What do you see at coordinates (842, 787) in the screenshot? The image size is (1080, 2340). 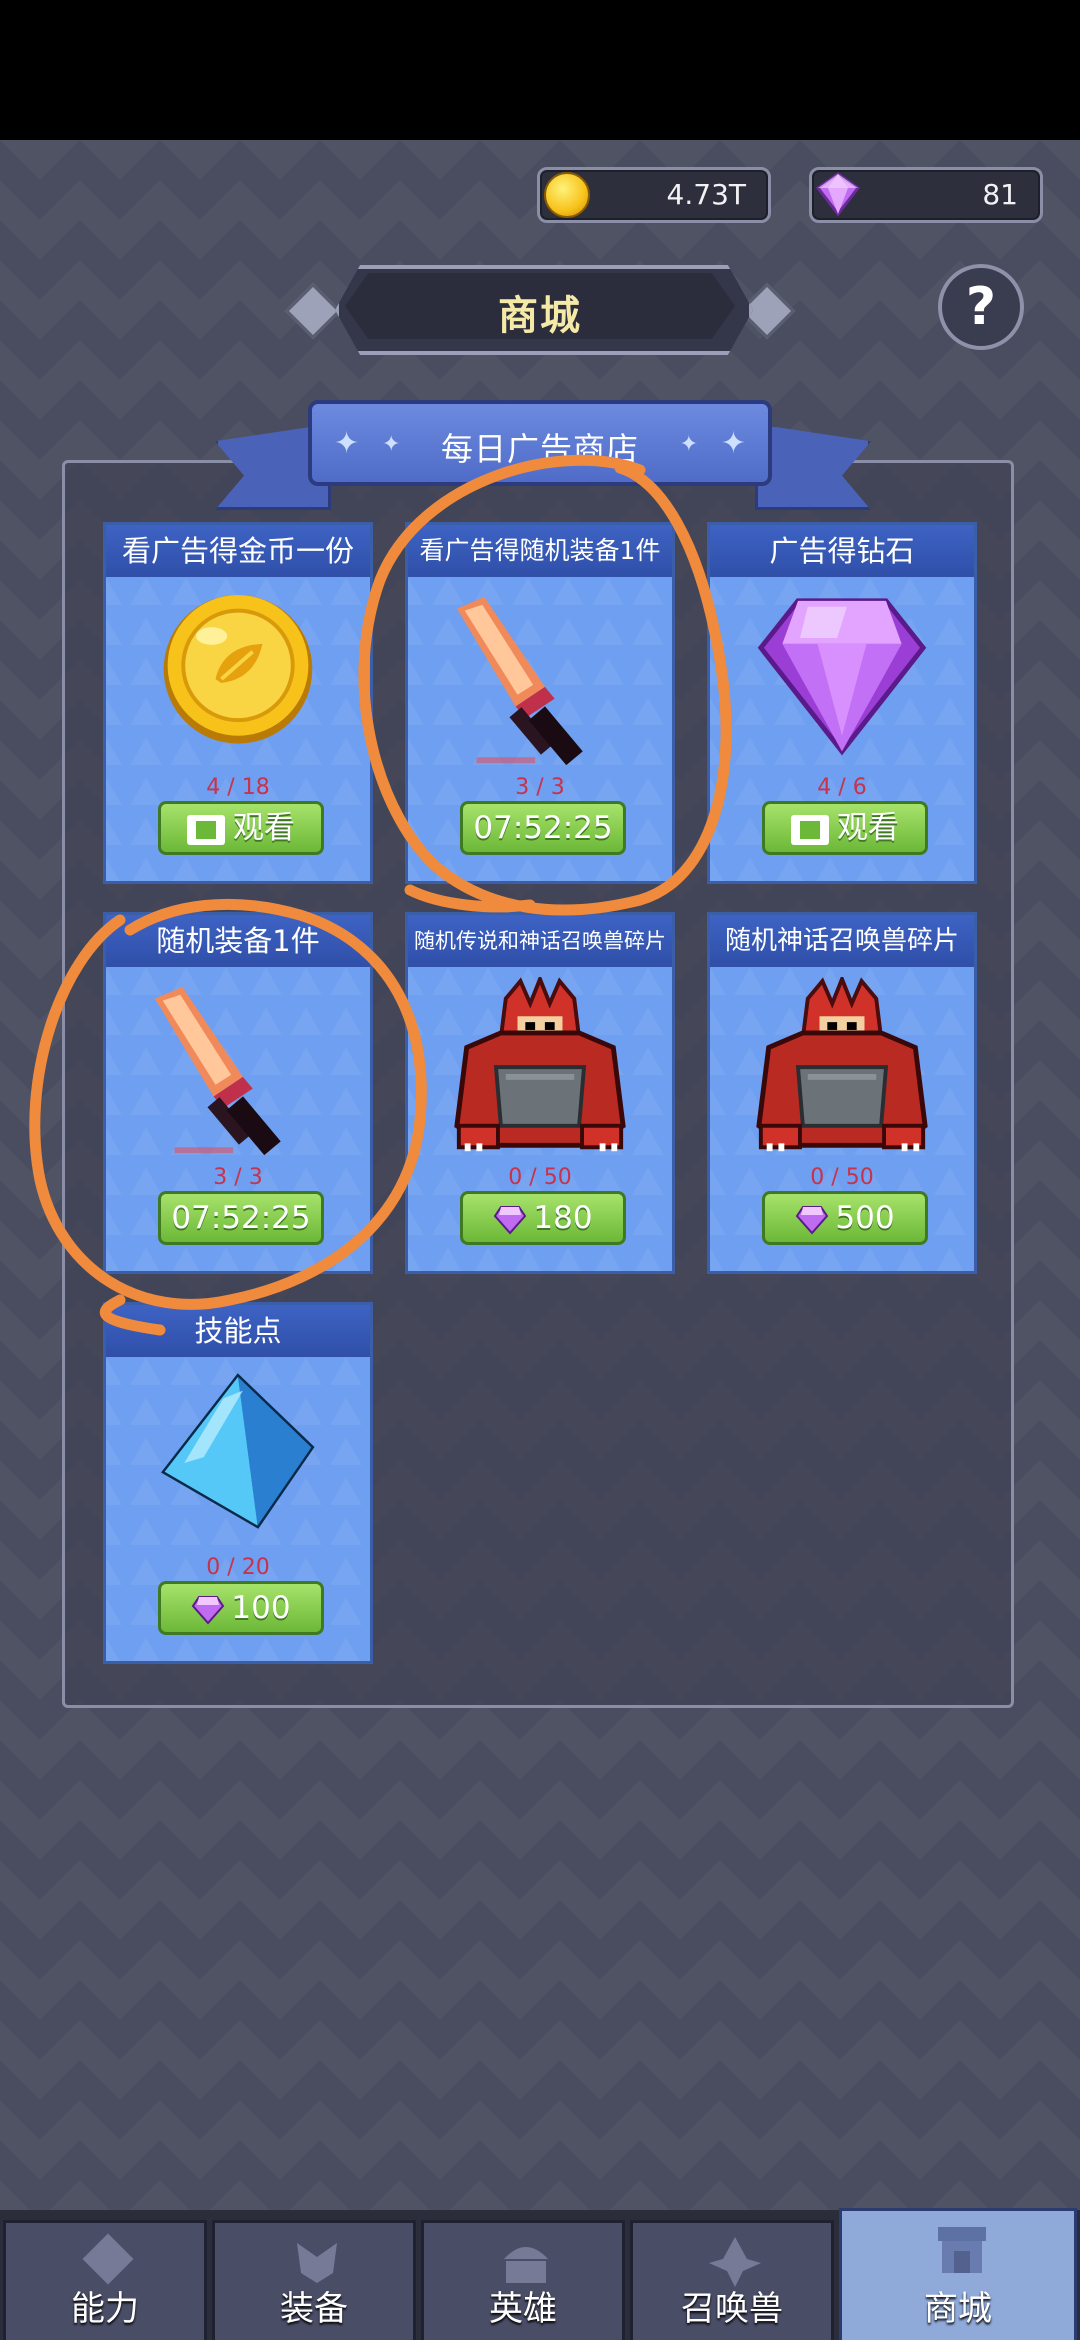 I see `purchase-count: 4 / 6` at bounding box center [842, 787].